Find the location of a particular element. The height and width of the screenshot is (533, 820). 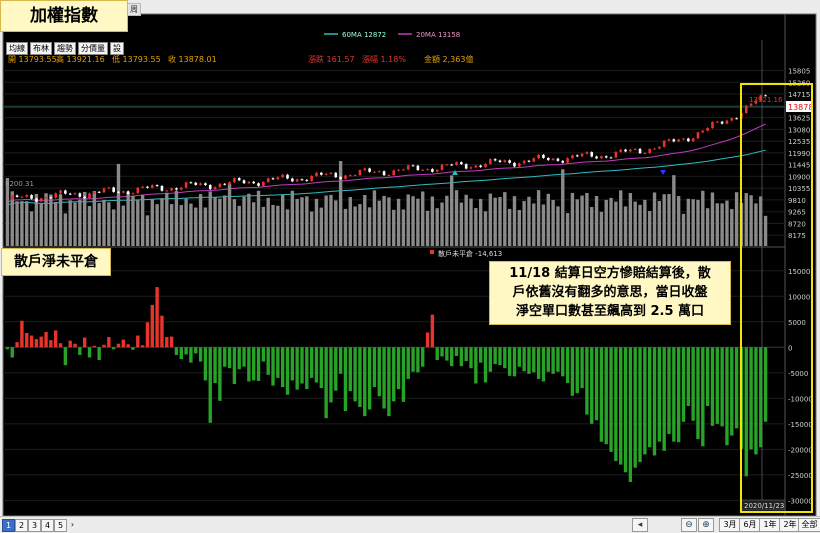

tab-week: 周 is located at coordinates (134, 9).